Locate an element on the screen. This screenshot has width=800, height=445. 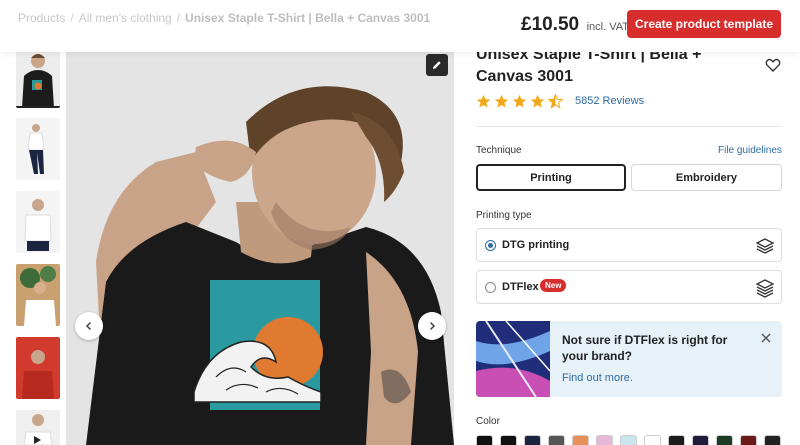
find-out-more-link: Find out more. is located at coordinates (597, 378).